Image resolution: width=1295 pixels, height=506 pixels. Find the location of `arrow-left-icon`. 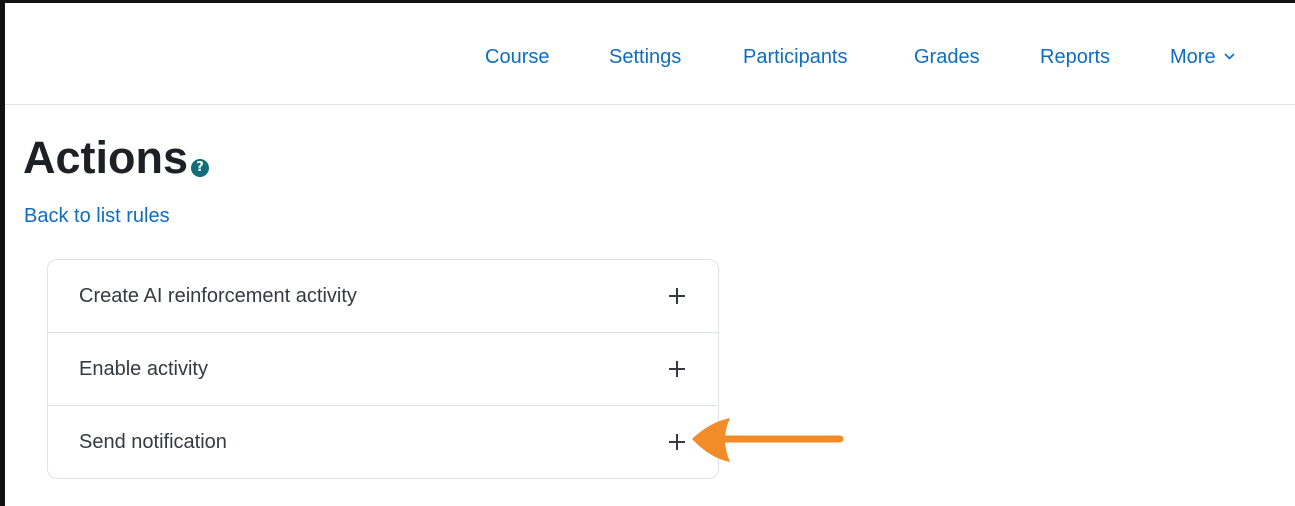

arrow-left-icon is located at coordinates (768, 440).